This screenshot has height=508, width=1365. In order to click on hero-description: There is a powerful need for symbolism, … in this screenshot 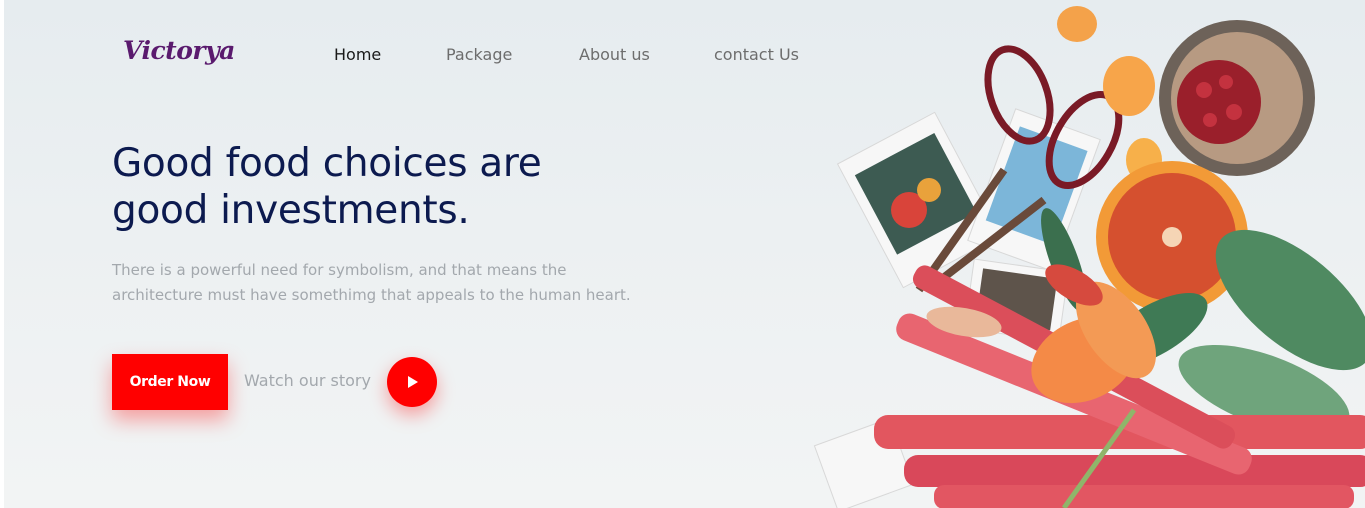, I will do `click(407, 283)`.